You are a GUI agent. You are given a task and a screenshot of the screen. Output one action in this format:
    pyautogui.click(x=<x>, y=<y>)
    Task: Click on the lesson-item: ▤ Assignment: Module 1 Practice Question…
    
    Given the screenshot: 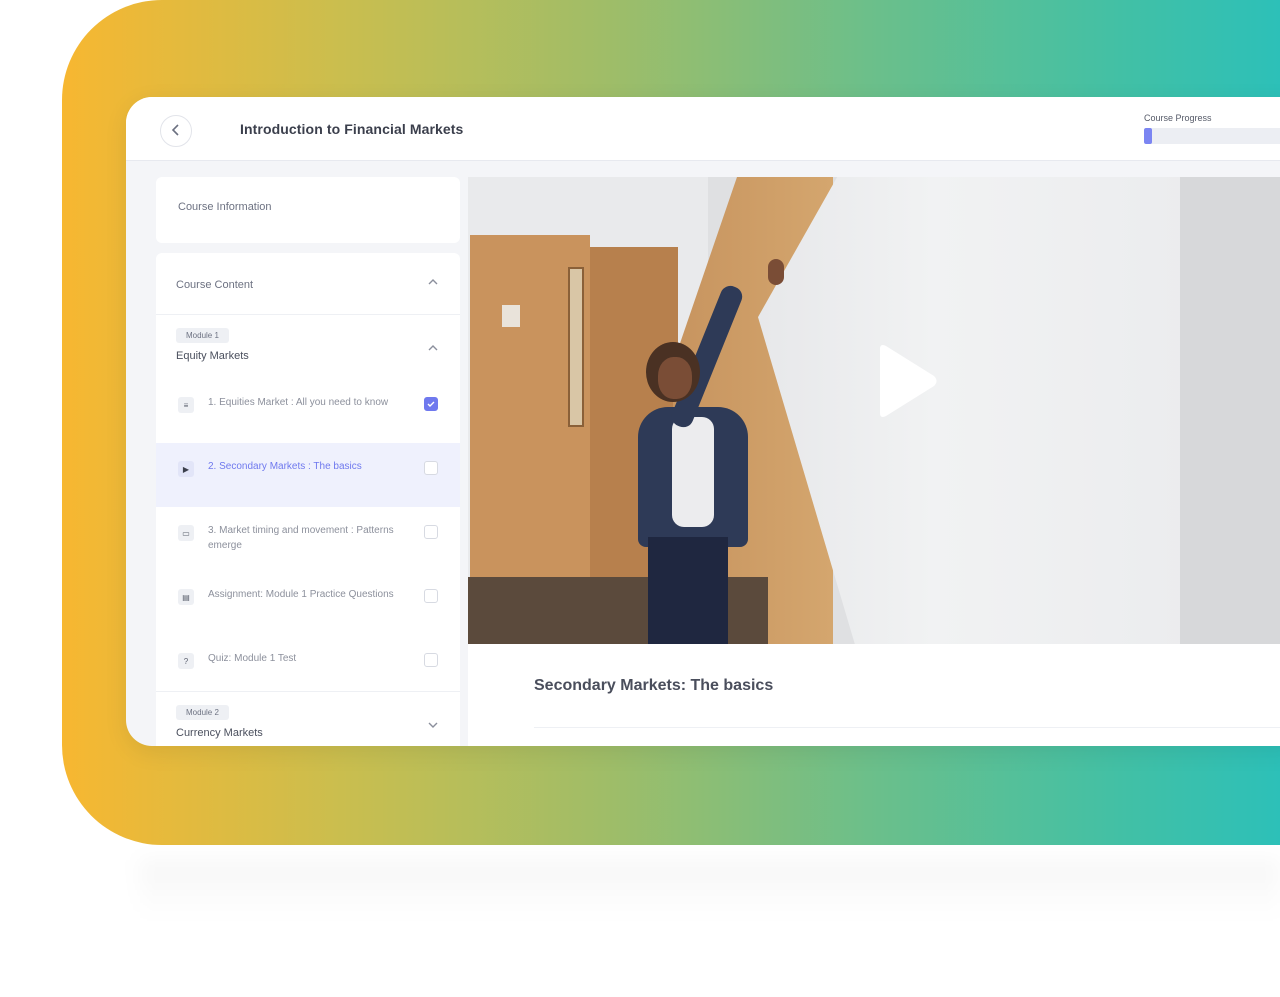 What is the action you would take?
    pyautogui.click(x=308, y=603)
    